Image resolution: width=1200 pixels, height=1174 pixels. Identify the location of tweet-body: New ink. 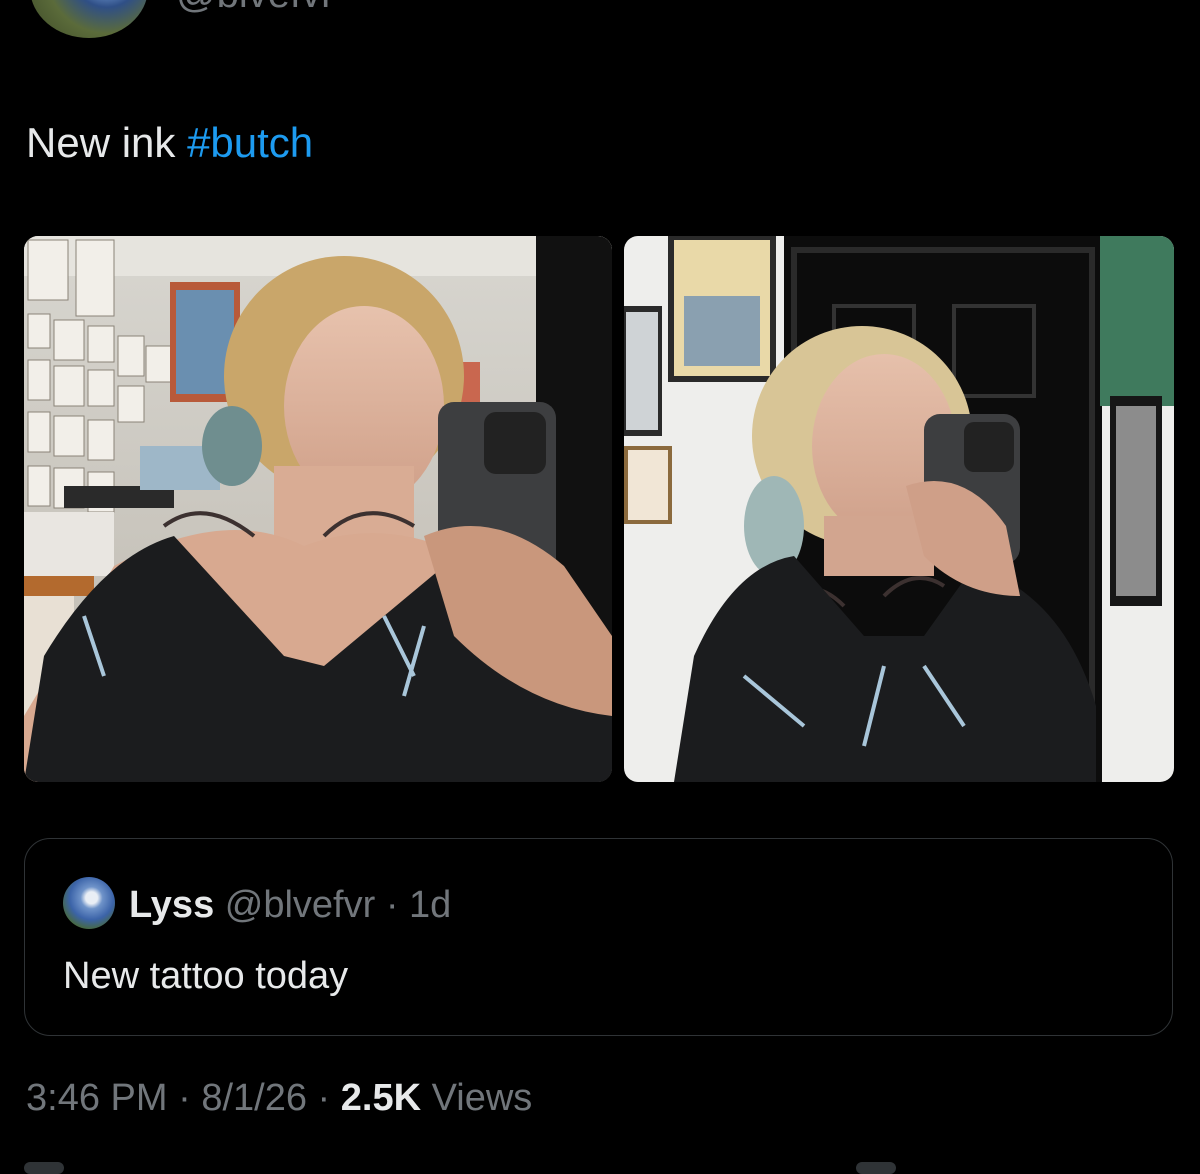
(107, 142).